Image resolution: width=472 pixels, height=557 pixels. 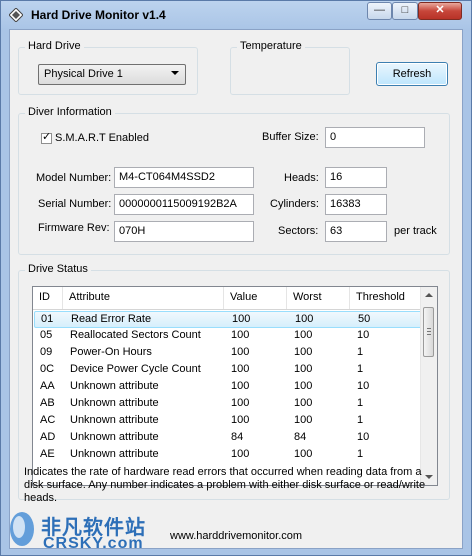 What do you see at coordinates (230, 455) in the screenshot?
I see `table-row: AE Unknown attribute 100 100 1` at bounding box center [230, 455].